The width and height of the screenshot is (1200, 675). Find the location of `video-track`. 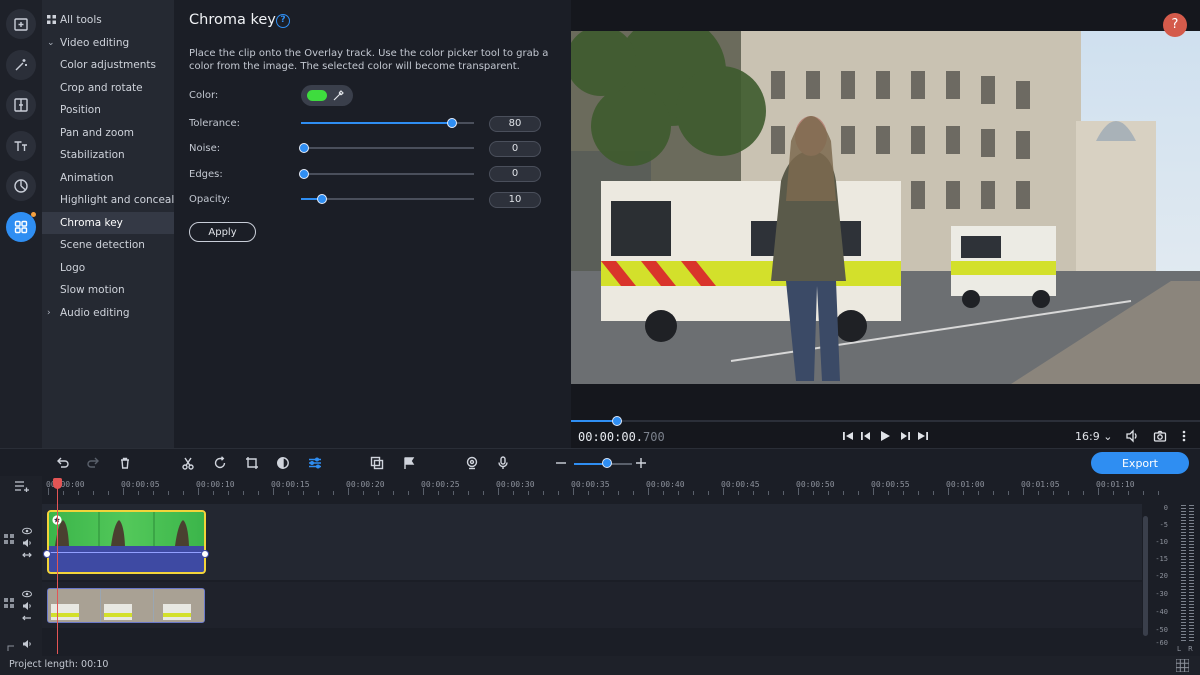

video-track is located at coordinates (592, 605).